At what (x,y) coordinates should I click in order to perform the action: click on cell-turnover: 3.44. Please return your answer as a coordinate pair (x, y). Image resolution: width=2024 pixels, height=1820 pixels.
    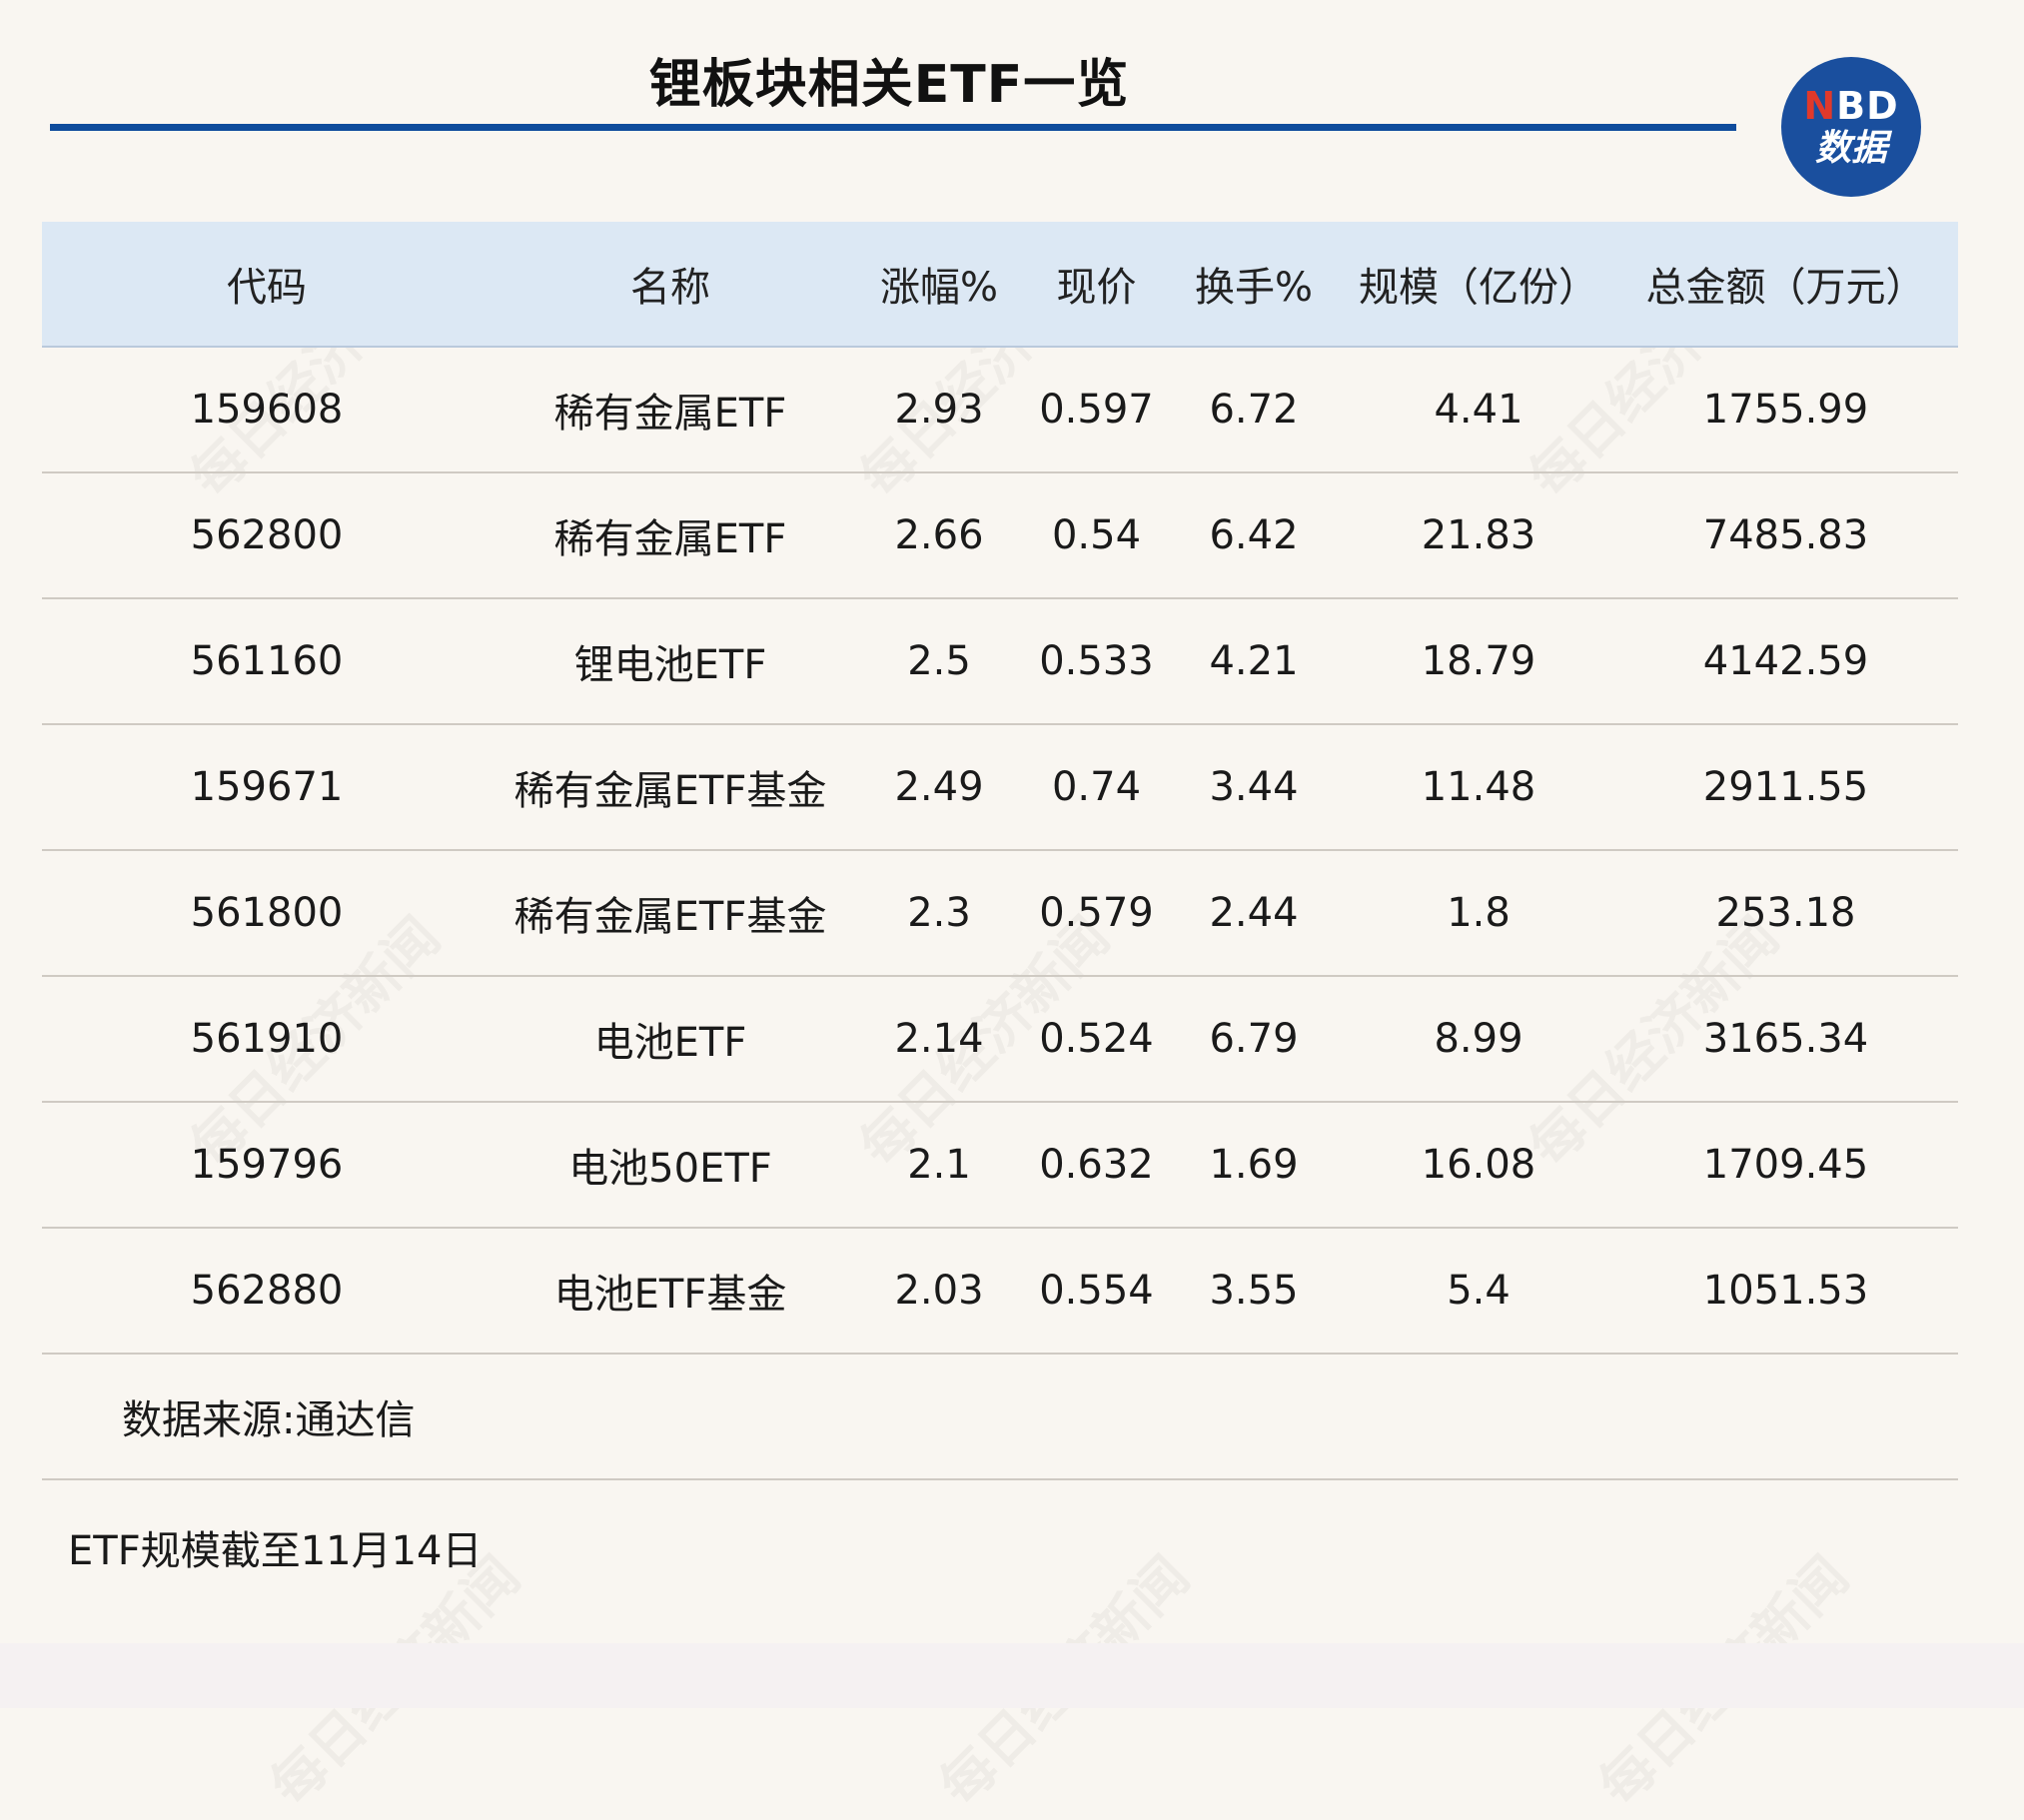
    Looking at the image, I should click on (1254, 787).